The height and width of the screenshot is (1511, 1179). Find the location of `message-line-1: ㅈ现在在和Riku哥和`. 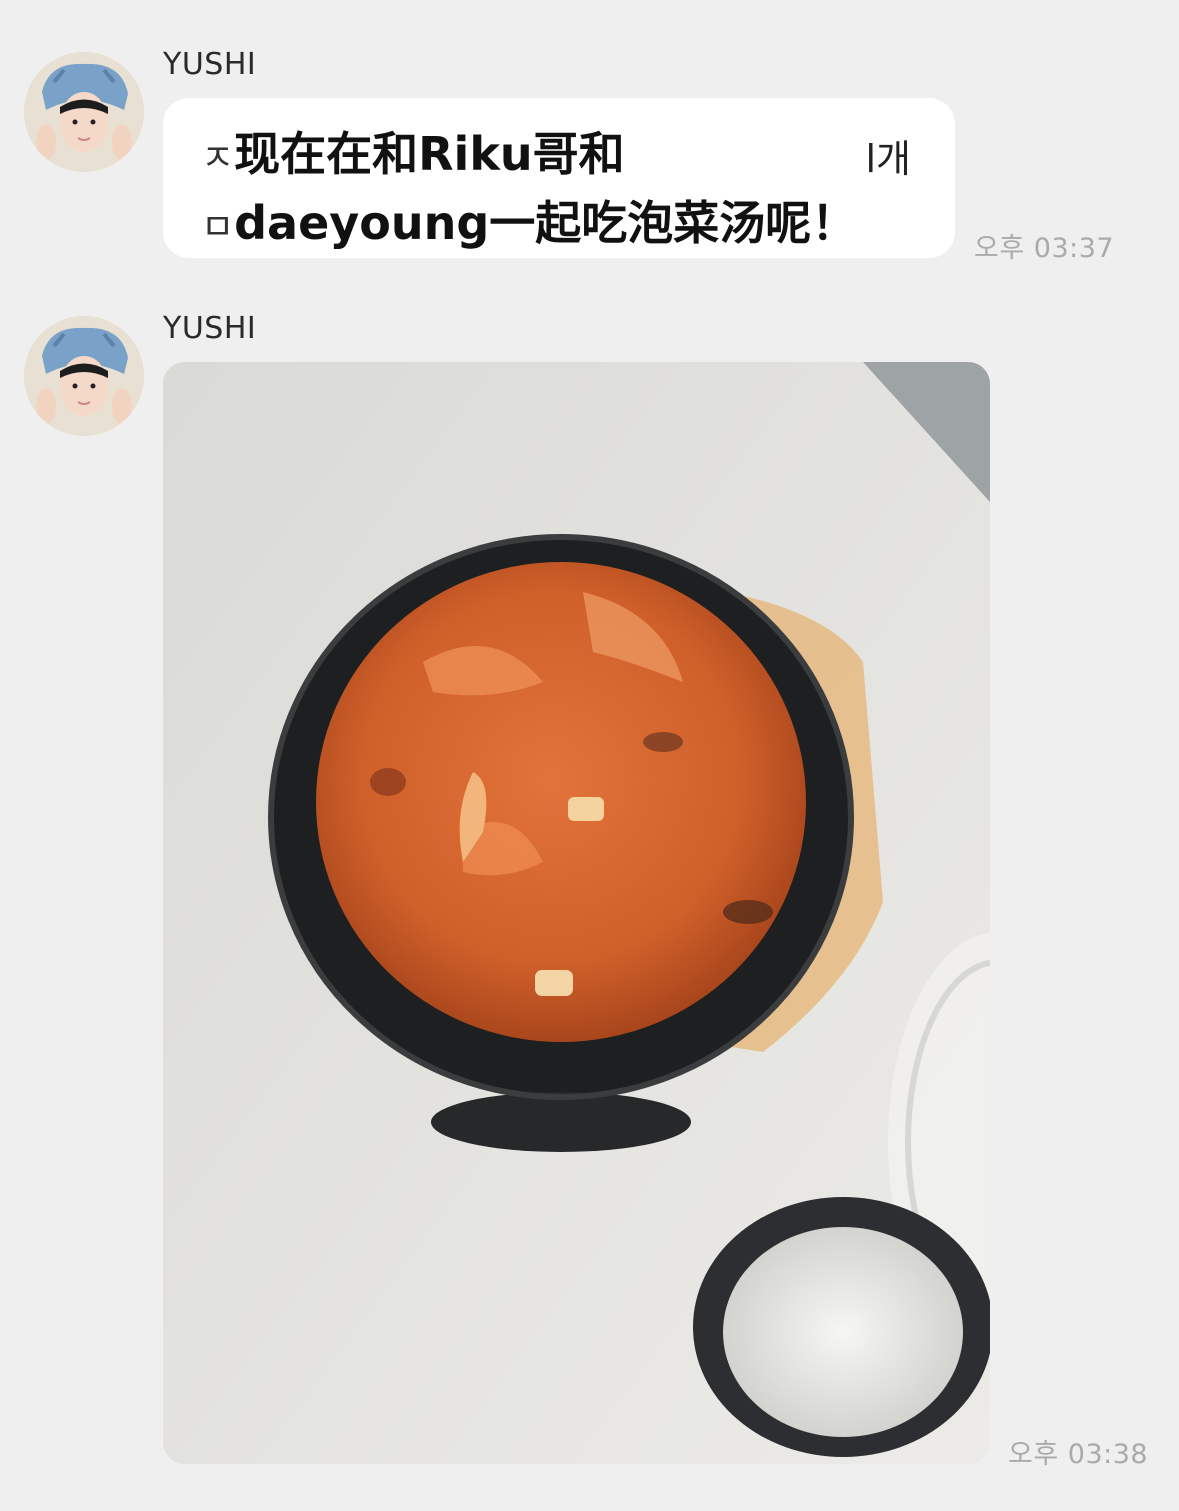

message-line-1: ㅈ现在在和Riku哥和 is located at coordinates (560, 156).